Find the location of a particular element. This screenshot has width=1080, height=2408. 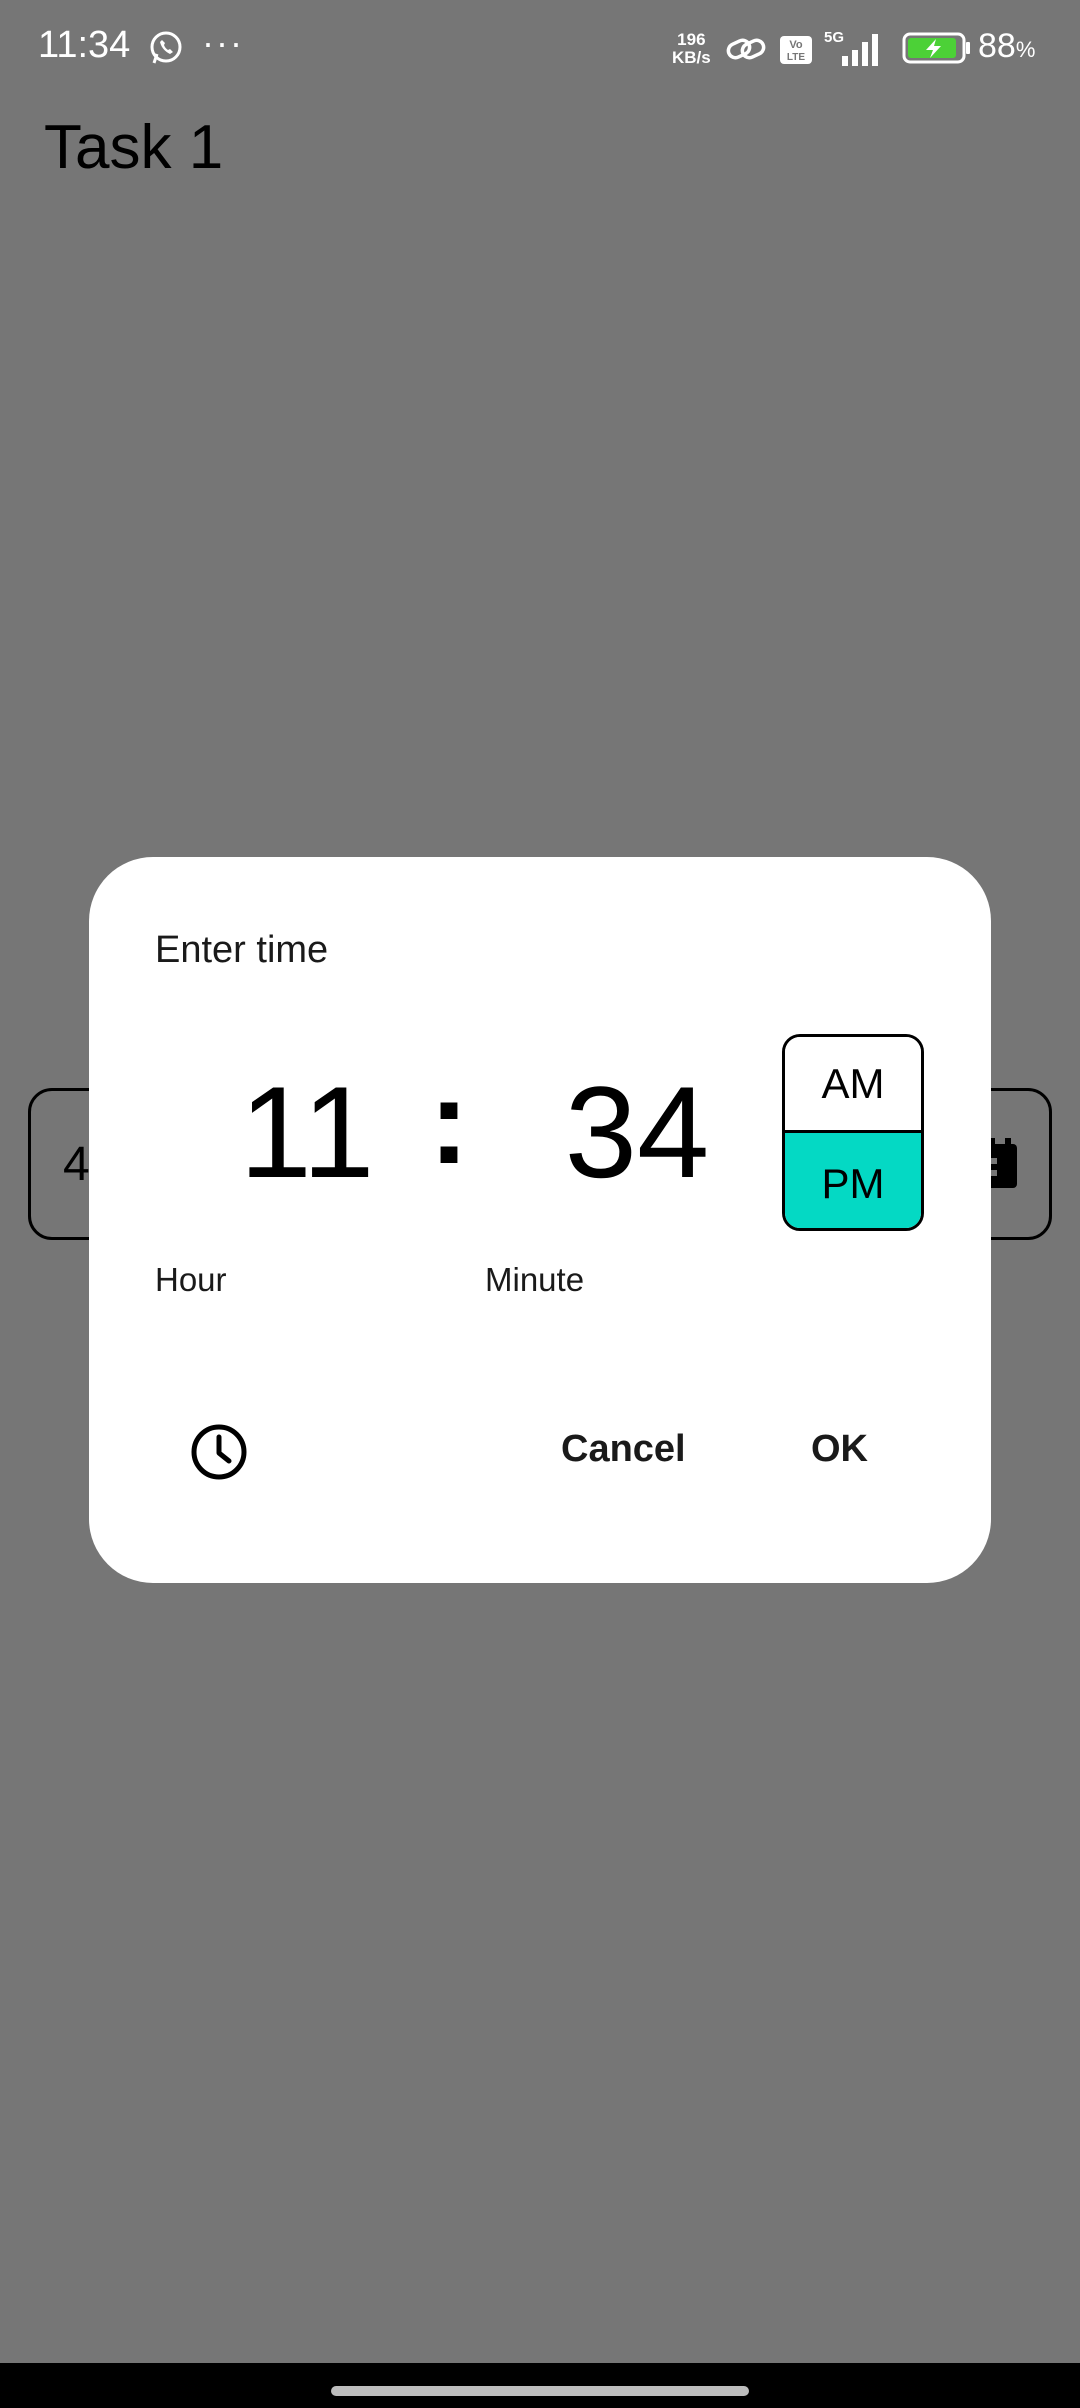

gesture-handle is located at coordinates (540, 2391).